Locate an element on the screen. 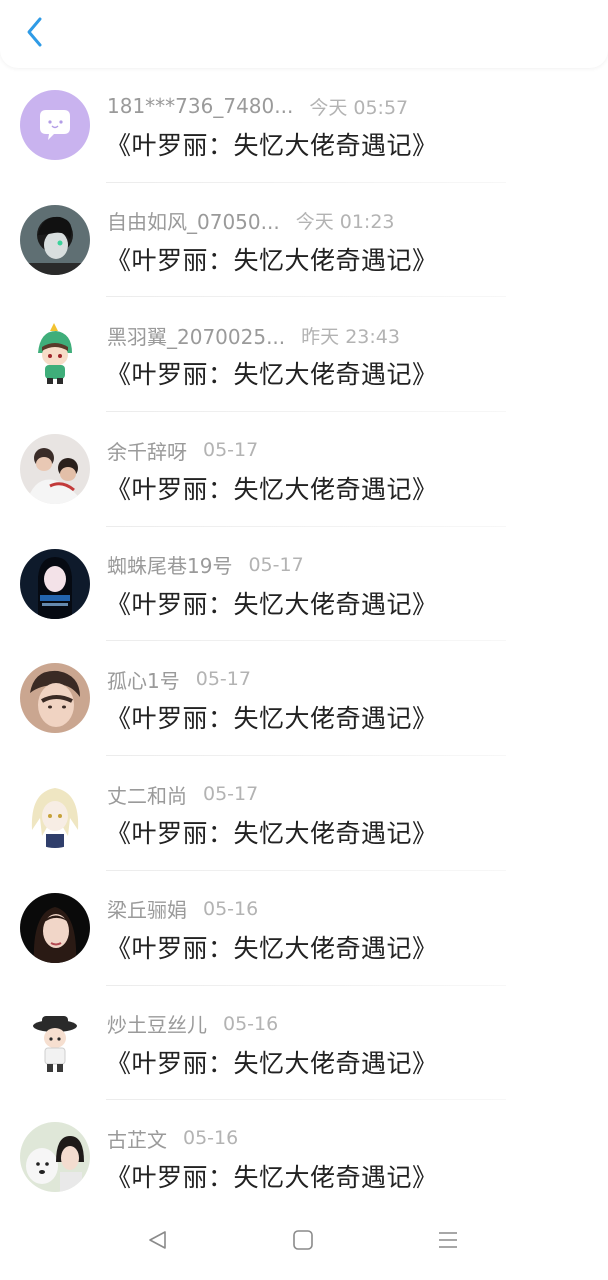  list-item: 古芷文 05-16 《叶罗丽：失忆大佬奇遇记》 is located at coordinates (304, 1157).